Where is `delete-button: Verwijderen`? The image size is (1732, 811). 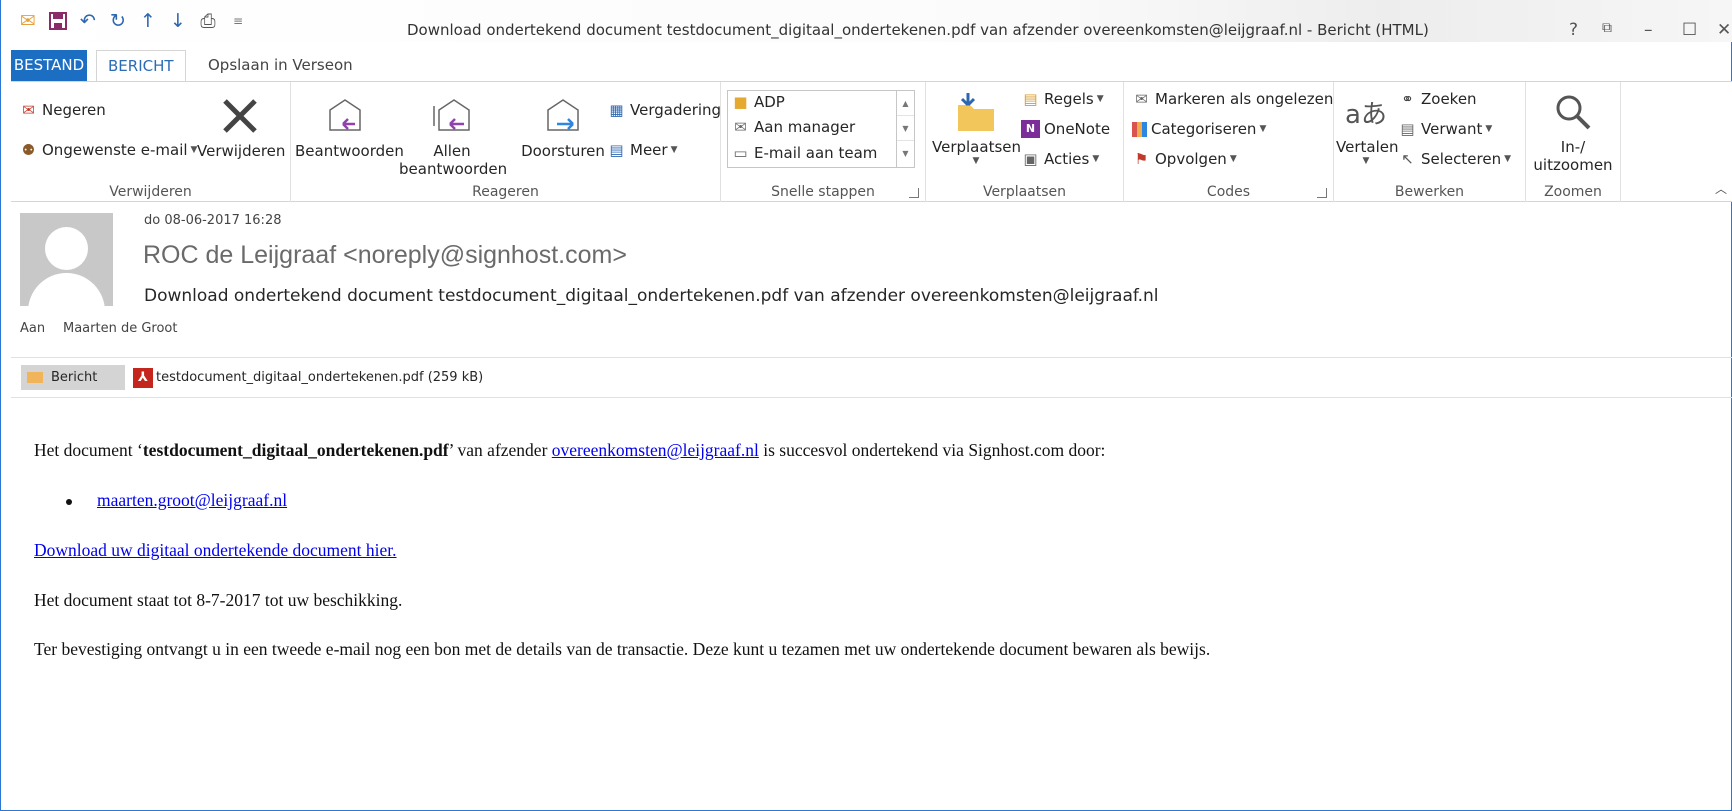 delete-button: Verwijderen is located at coordinates (241, 125).